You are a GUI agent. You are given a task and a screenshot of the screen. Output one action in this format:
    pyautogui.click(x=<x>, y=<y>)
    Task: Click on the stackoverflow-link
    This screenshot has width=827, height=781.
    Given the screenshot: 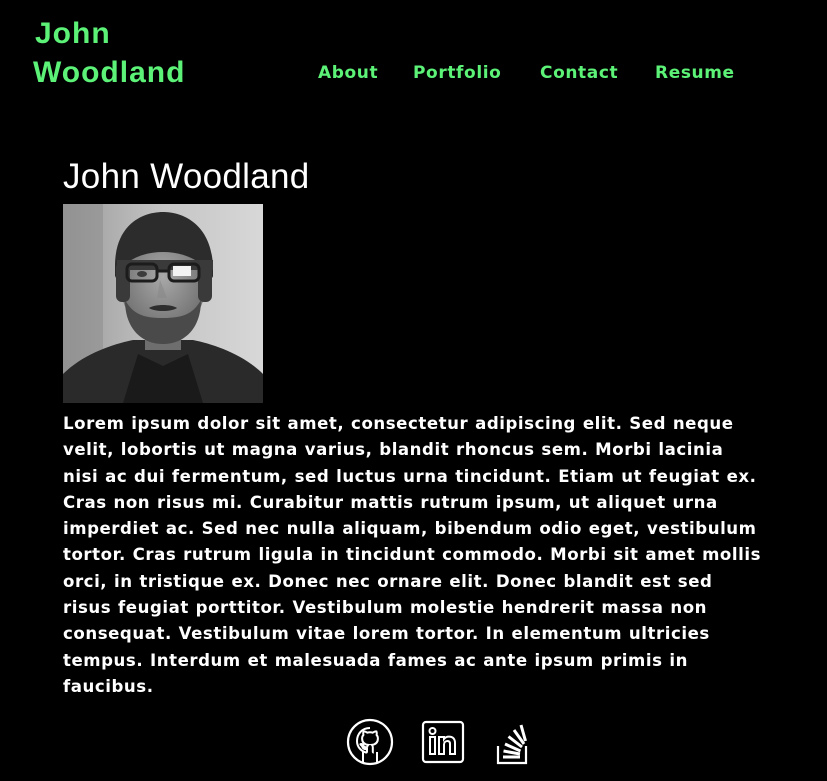 What is the action you would take?
    pyautogui.click(x=512, y=742)
    